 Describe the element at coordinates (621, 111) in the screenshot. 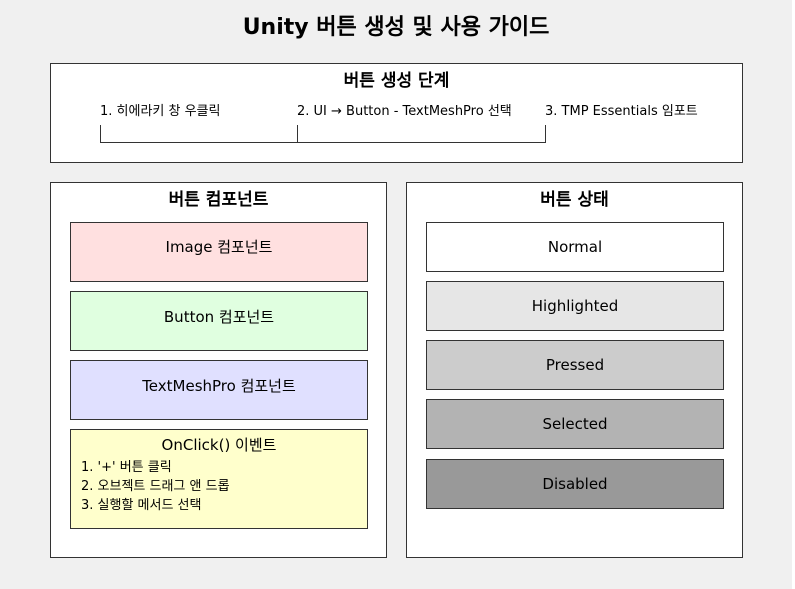

I see `step-3: 3. TMP Essentials 임포트` at that location.